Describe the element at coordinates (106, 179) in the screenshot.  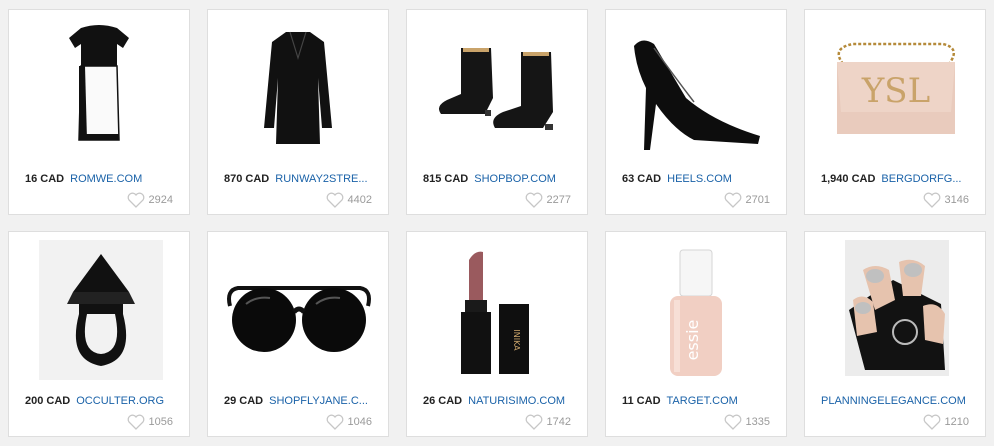
I see `store-link: ROMWE.COM` at that location.